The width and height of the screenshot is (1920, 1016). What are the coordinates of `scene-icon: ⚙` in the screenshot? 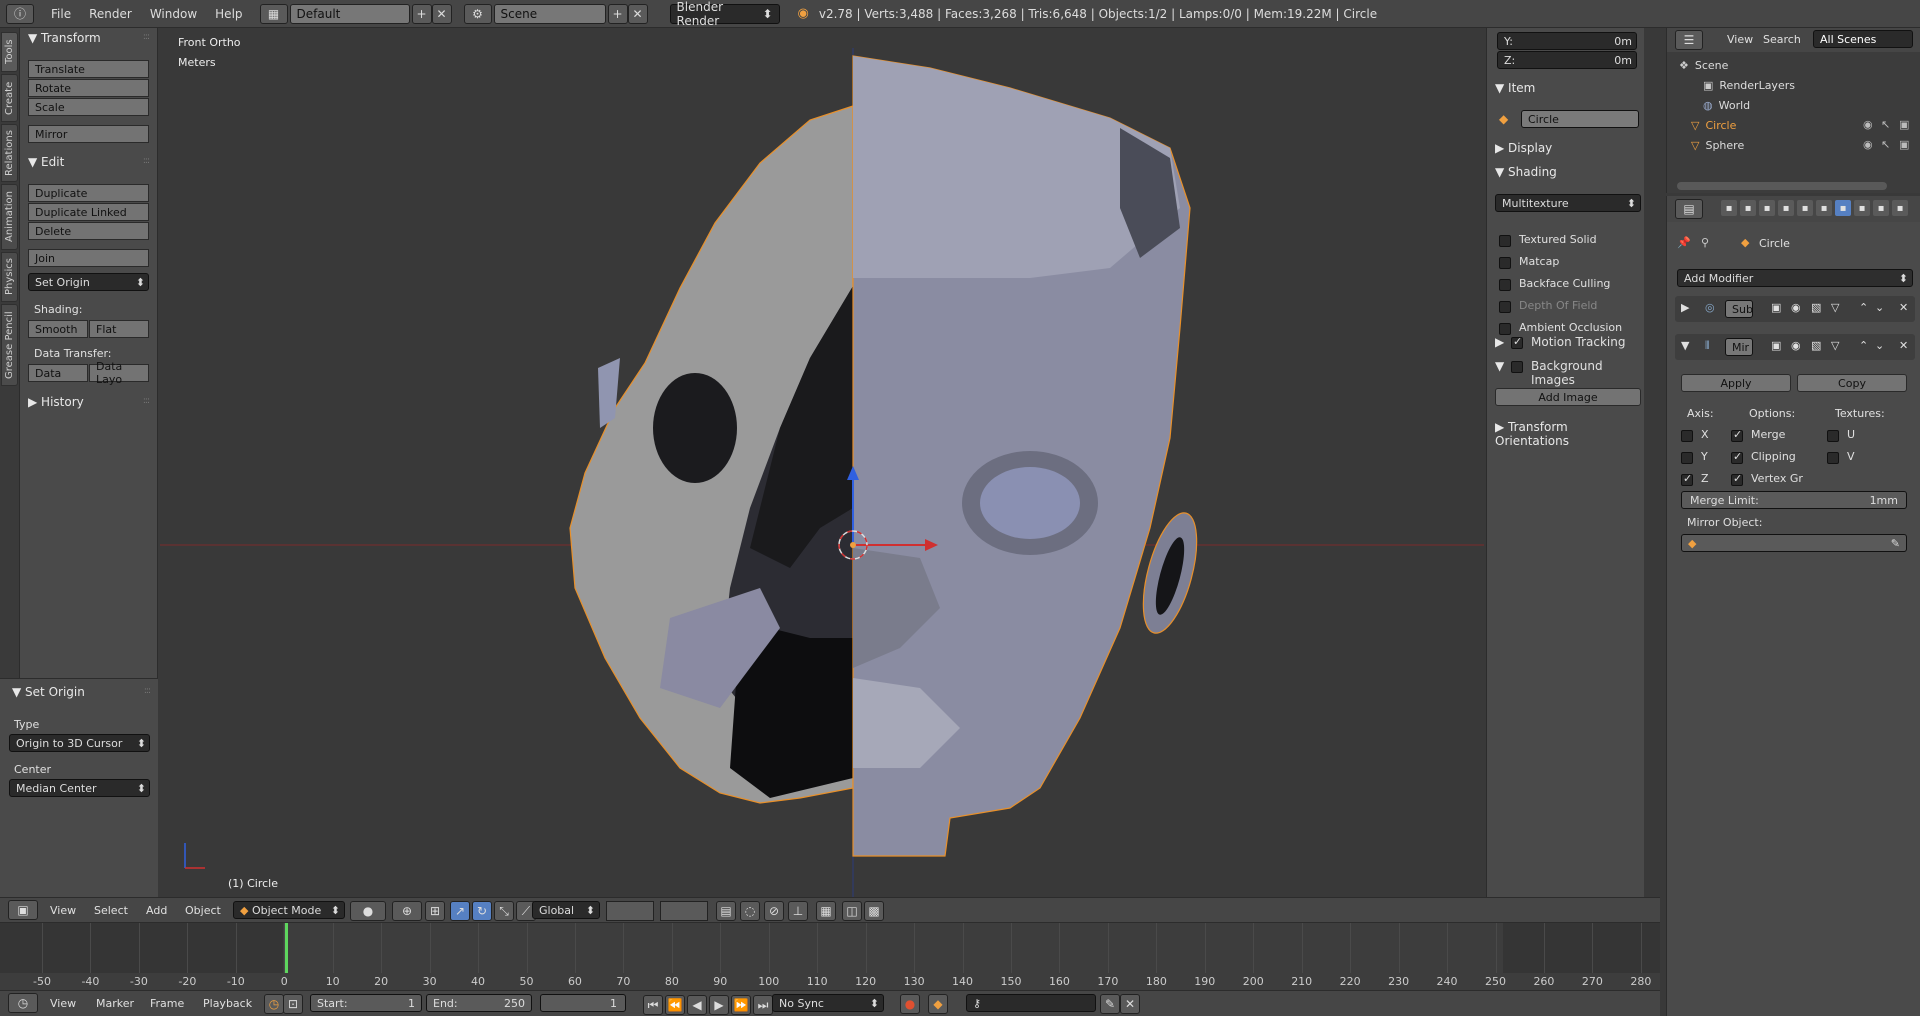 It's located at (477, 13).